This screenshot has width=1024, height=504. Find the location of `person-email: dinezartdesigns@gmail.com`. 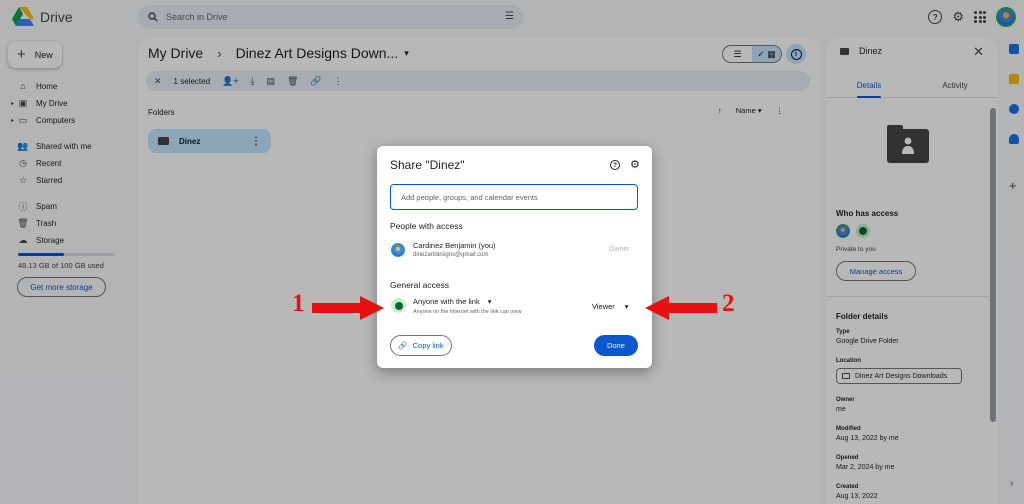

person-email: dinezartdesigns@gmail.com is located at coordinates (451, 255).